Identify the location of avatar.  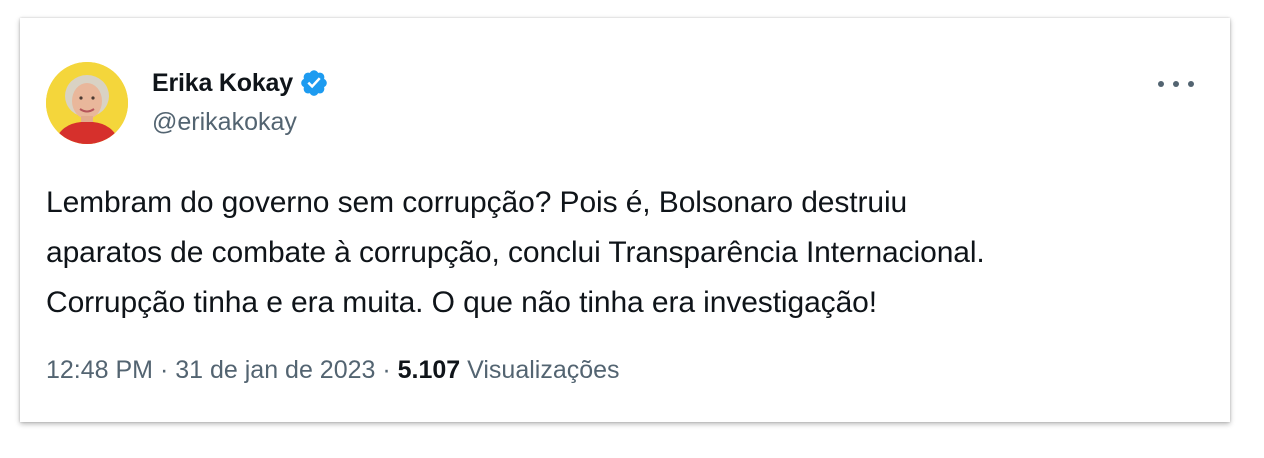
(87, 103).